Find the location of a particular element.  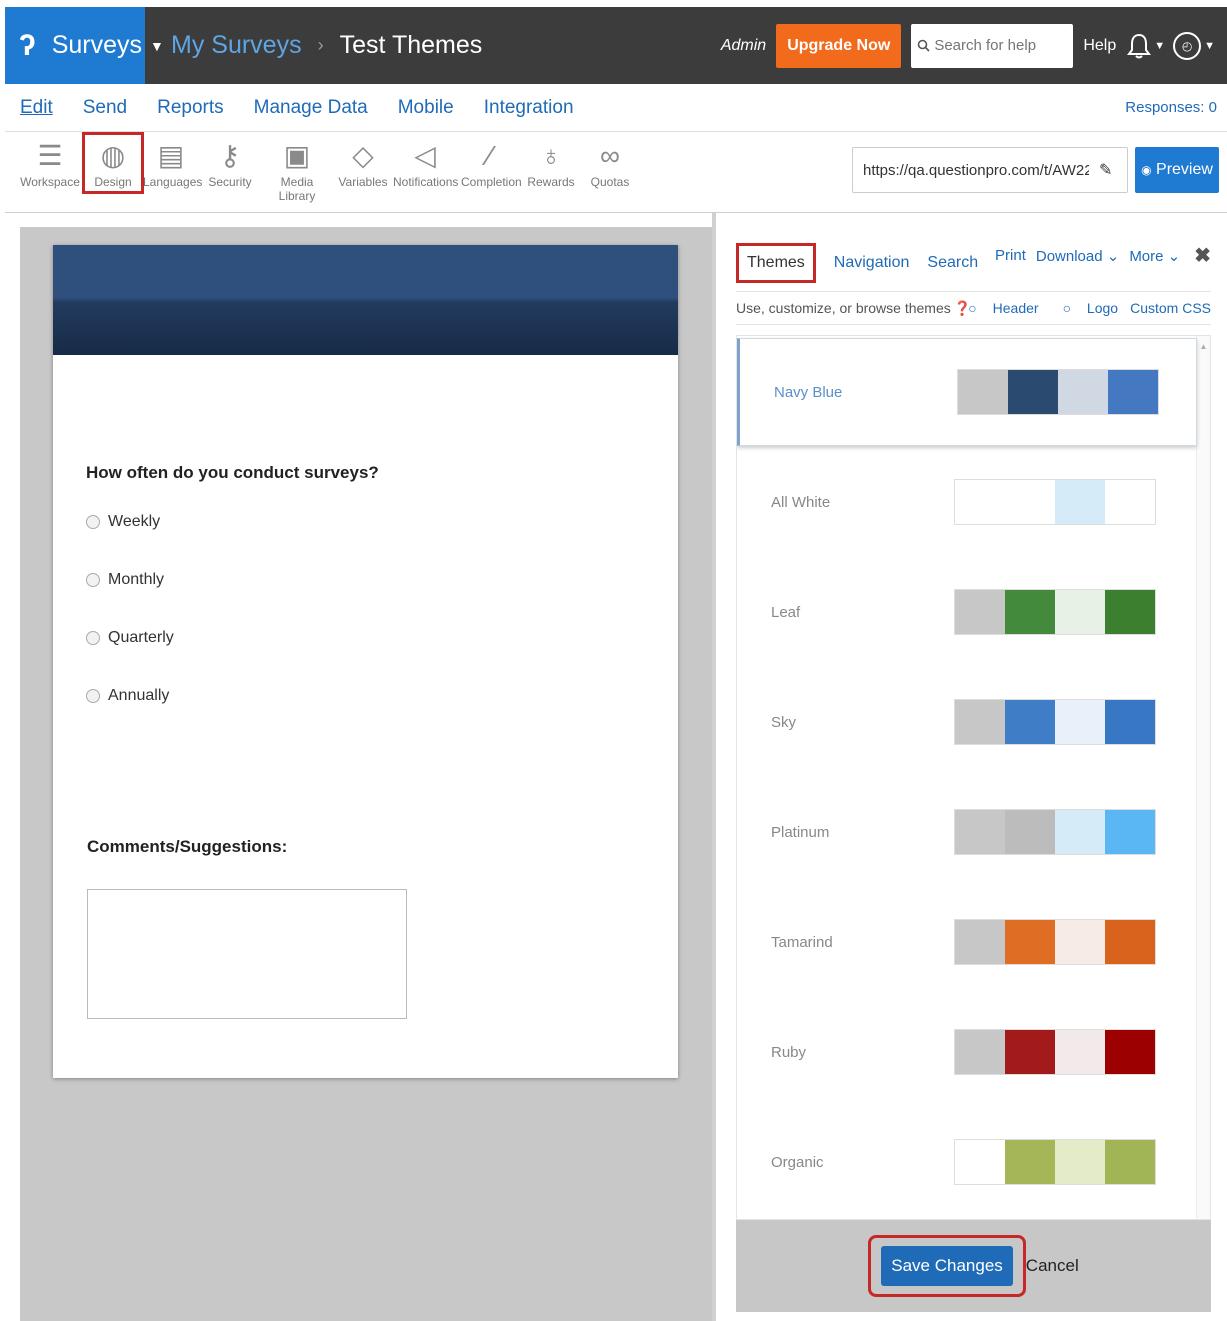

radio-circle-icon: ○ is located at coordinates (1067, 308).